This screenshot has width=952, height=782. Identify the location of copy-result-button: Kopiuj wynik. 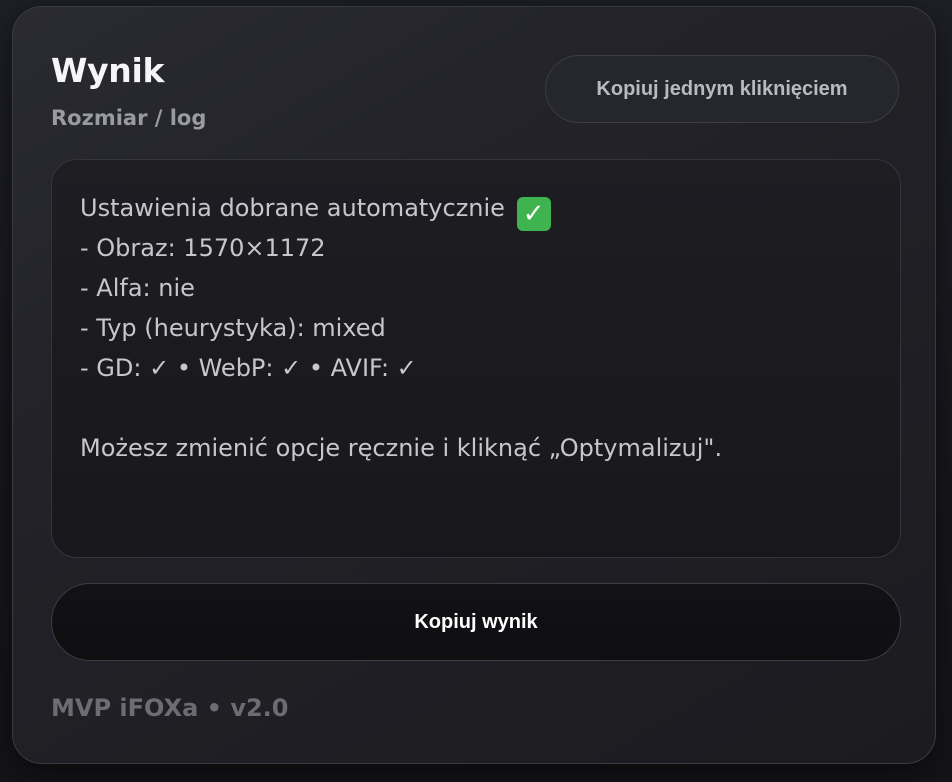
(476, 622).